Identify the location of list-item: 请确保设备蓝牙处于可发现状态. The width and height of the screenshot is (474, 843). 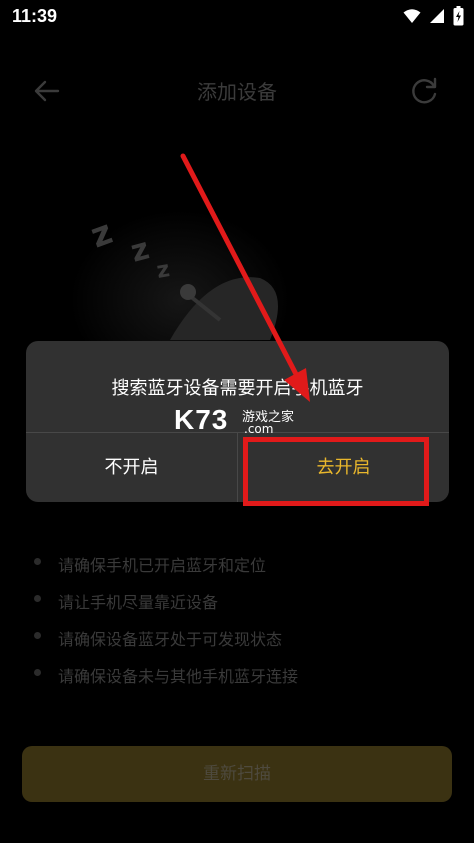
(237, 637).